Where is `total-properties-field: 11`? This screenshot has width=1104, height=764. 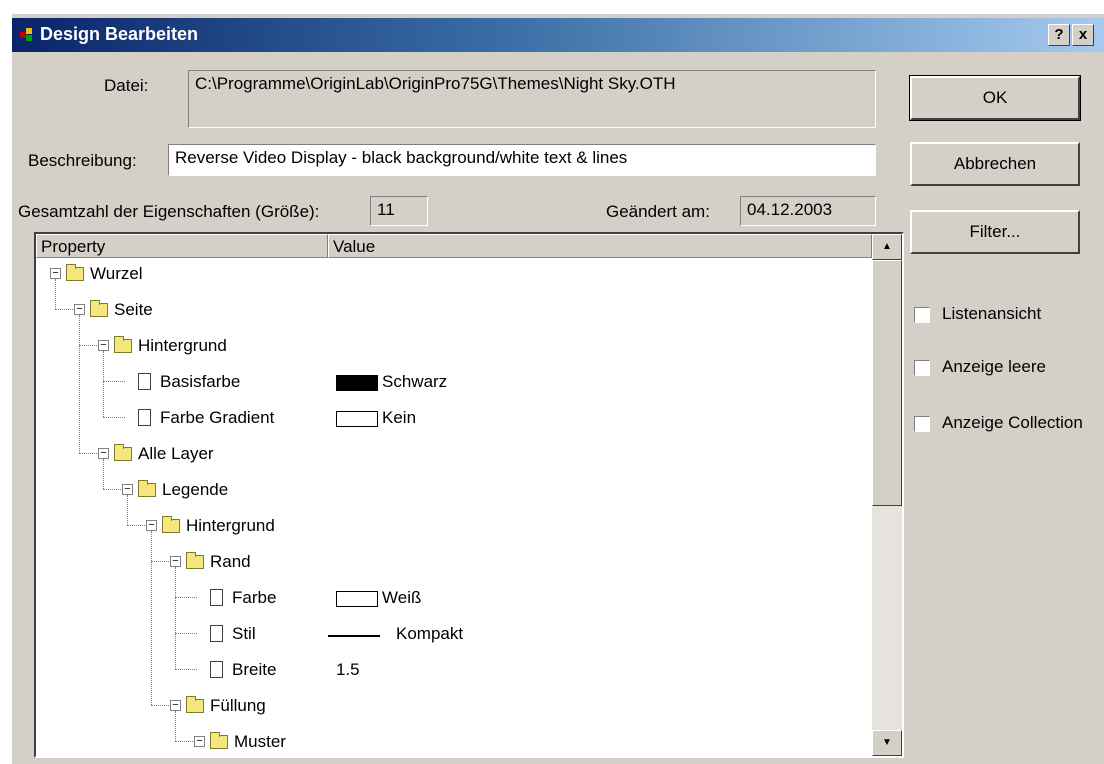
total-properties-field: 11 is located at coordinates (399, 211).